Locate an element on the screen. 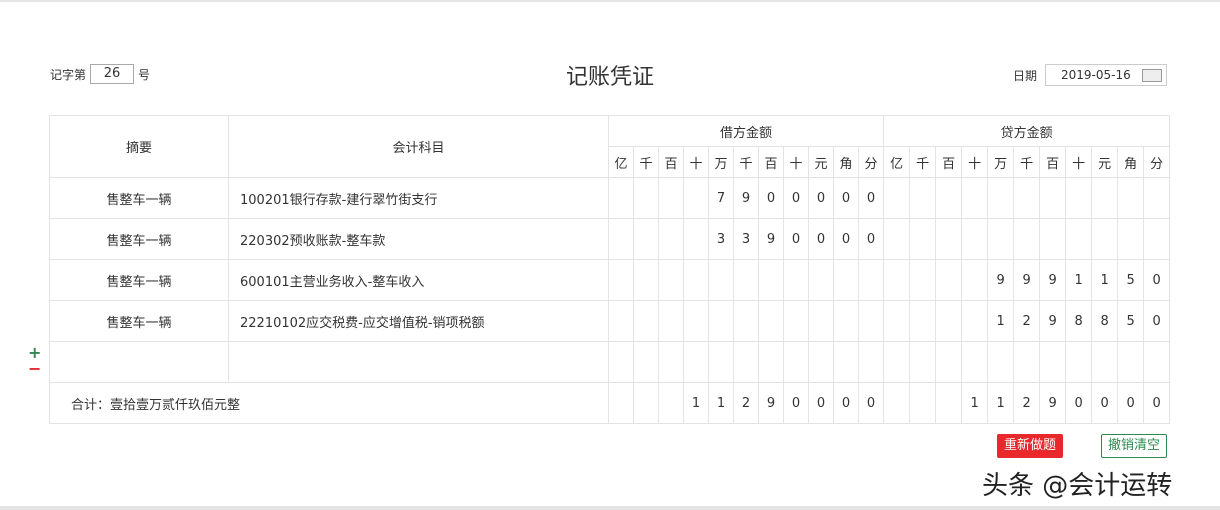 The image size is (1220, 510). total-credit-digit-cell: 2 is located at coordinates (1027, 403).